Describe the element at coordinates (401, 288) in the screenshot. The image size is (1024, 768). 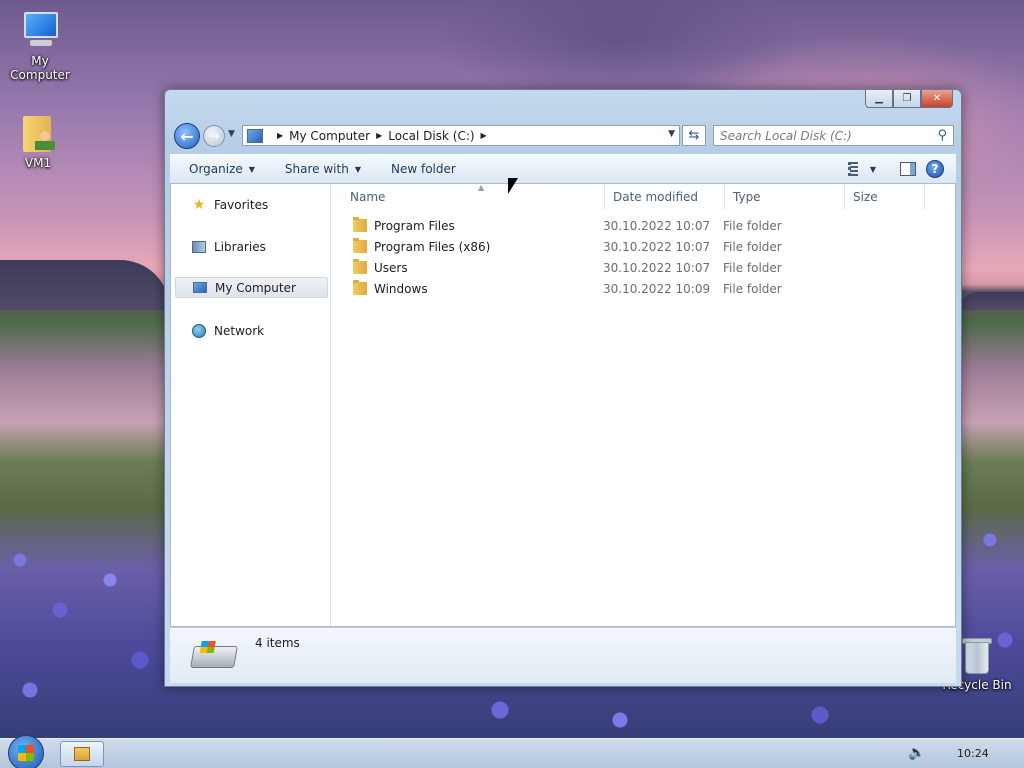
I see `file-name: Windows` at that location.